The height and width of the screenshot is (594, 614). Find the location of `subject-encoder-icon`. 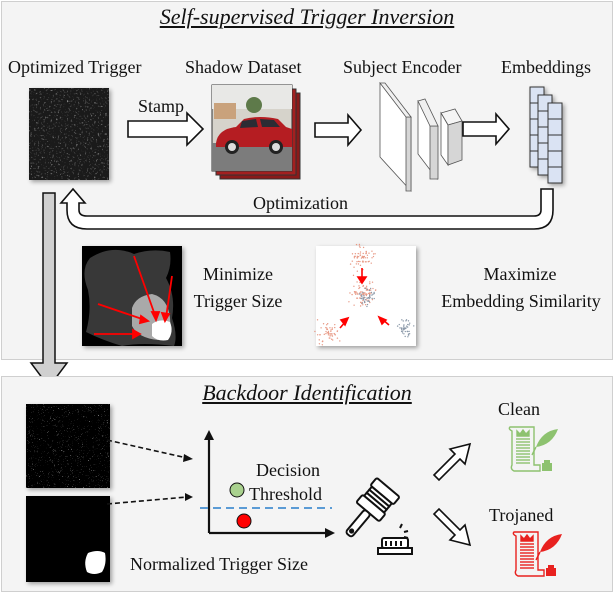

subject-encoder-icon is located at coordinates (421, 137).